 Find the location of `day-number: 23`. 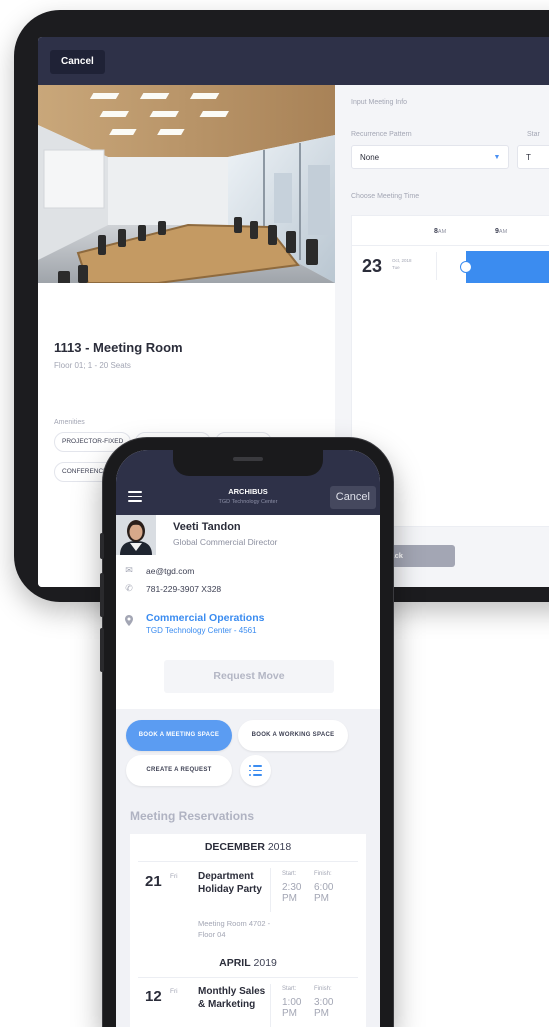

day-number: 23 is located at coordinates (372, 266).